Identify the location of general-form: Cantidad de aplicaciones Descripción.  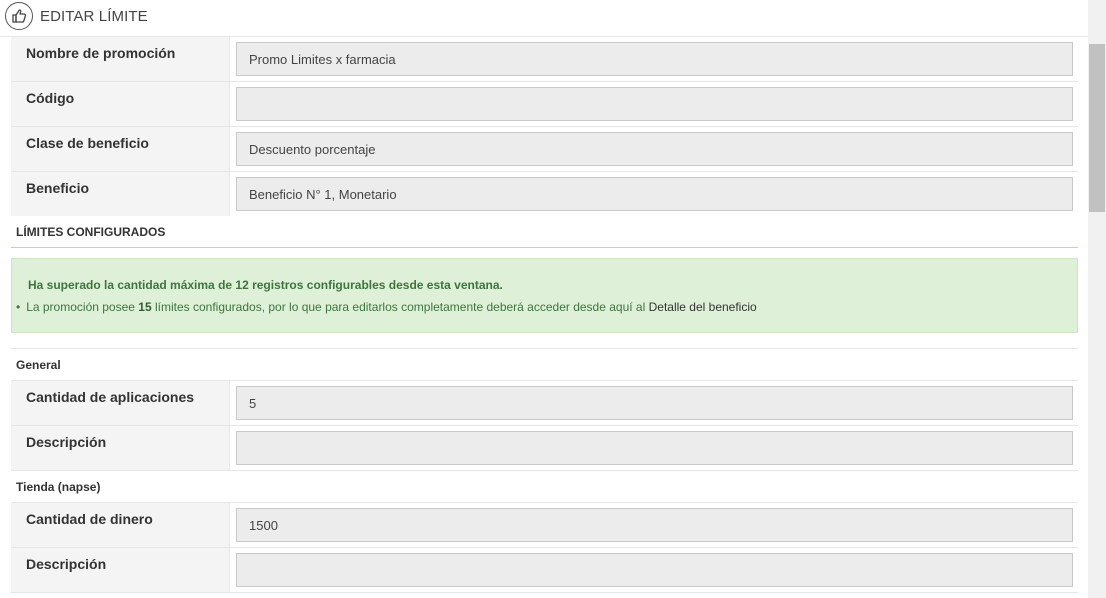
(544, 425).